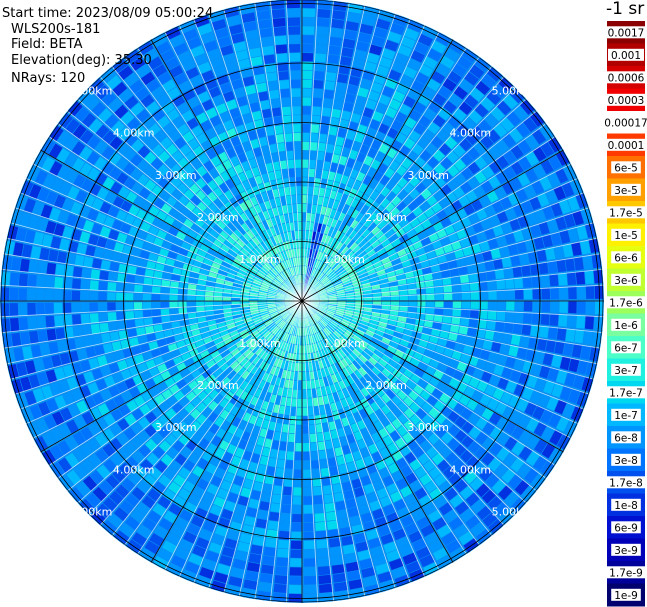  Describe the element at coordinates (626, 483) in the screenshot. I see `colorbar-tick-label: 1.7e-8` at that location.